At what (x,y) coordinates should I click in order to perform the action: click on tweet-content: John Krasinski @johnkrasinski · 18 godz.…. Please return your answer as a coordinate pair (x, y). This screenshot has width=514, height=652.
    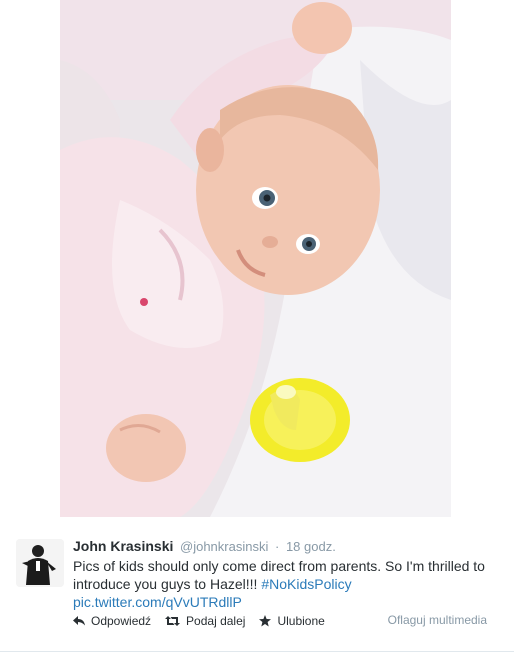
    Looking at the image, I should click on (288, 574).